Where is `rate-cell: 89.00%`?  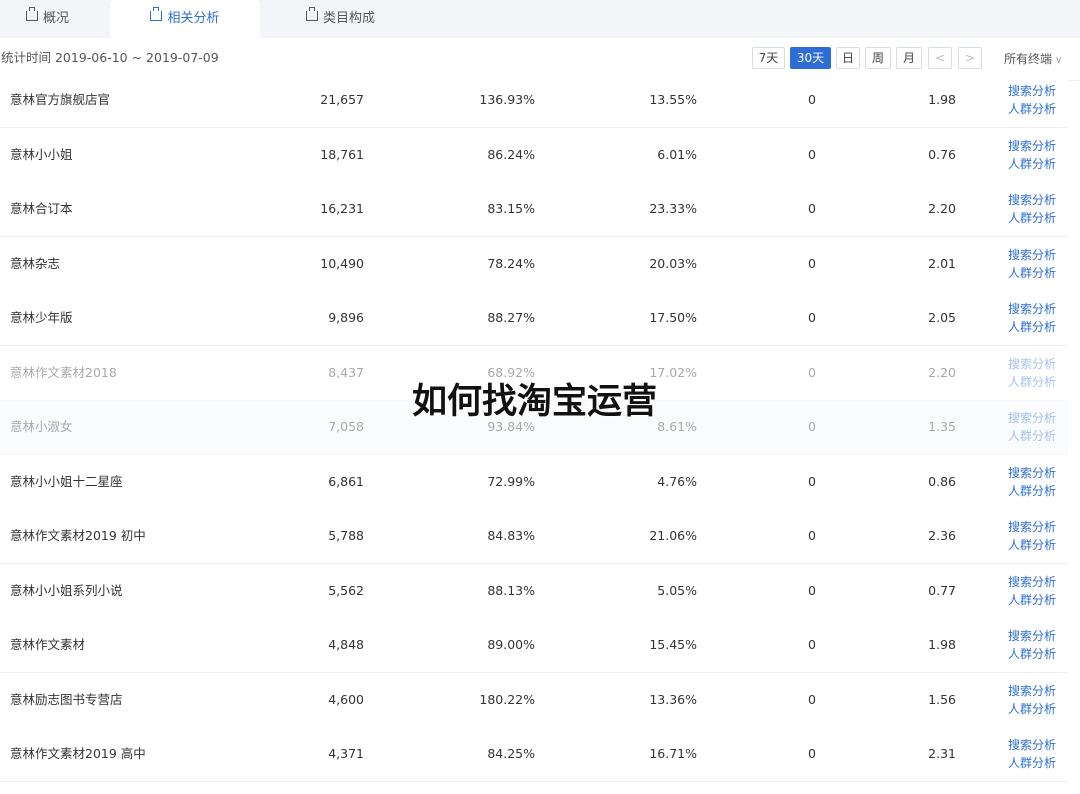 rate-cell: 89.00% is located at coordinates (511, 644).